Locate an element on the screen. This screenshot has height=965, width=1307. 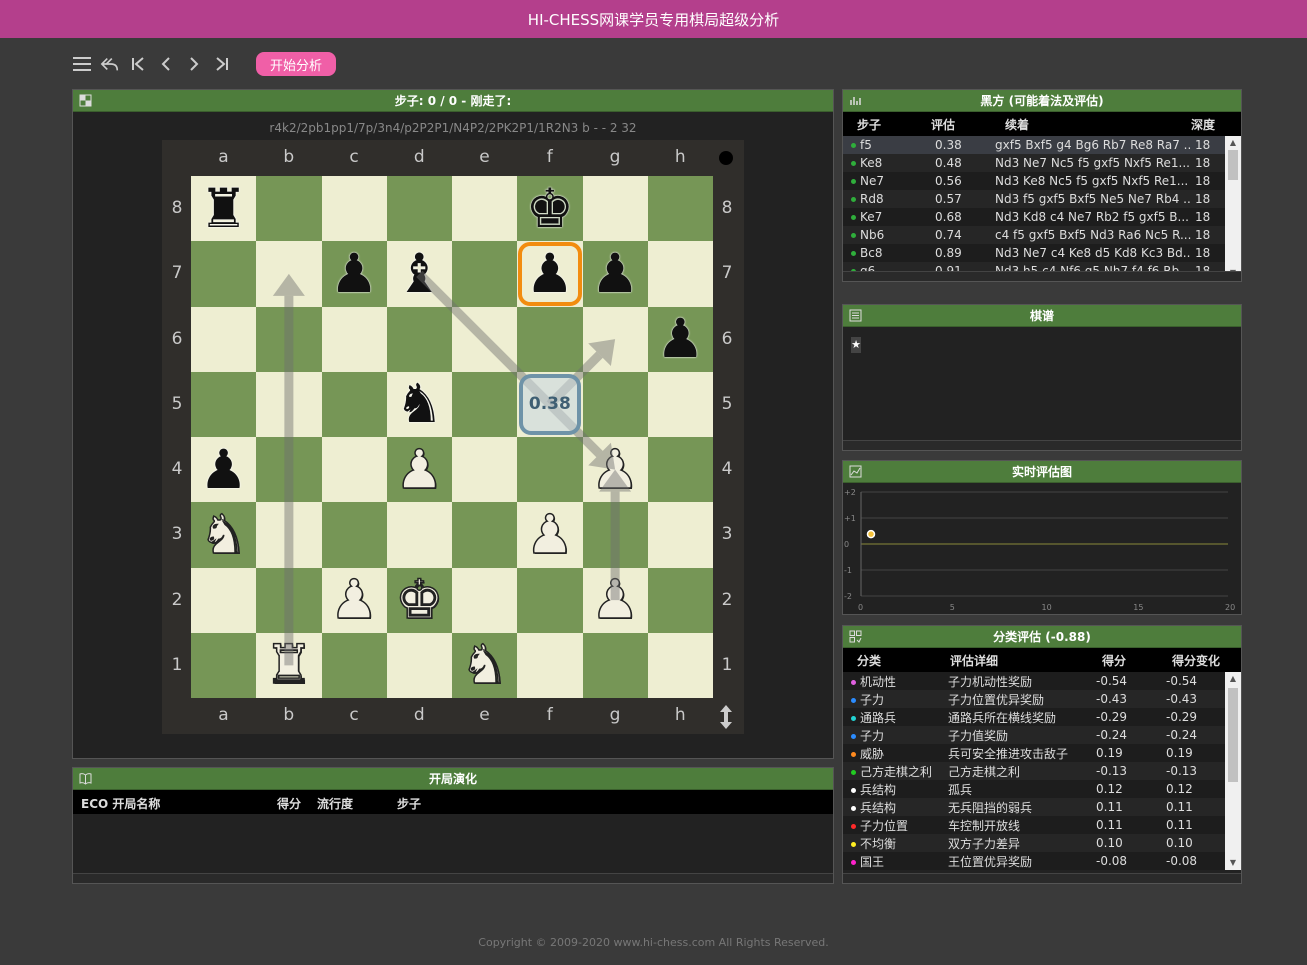
col-category: 分类 is located at coordinates (890, 660).